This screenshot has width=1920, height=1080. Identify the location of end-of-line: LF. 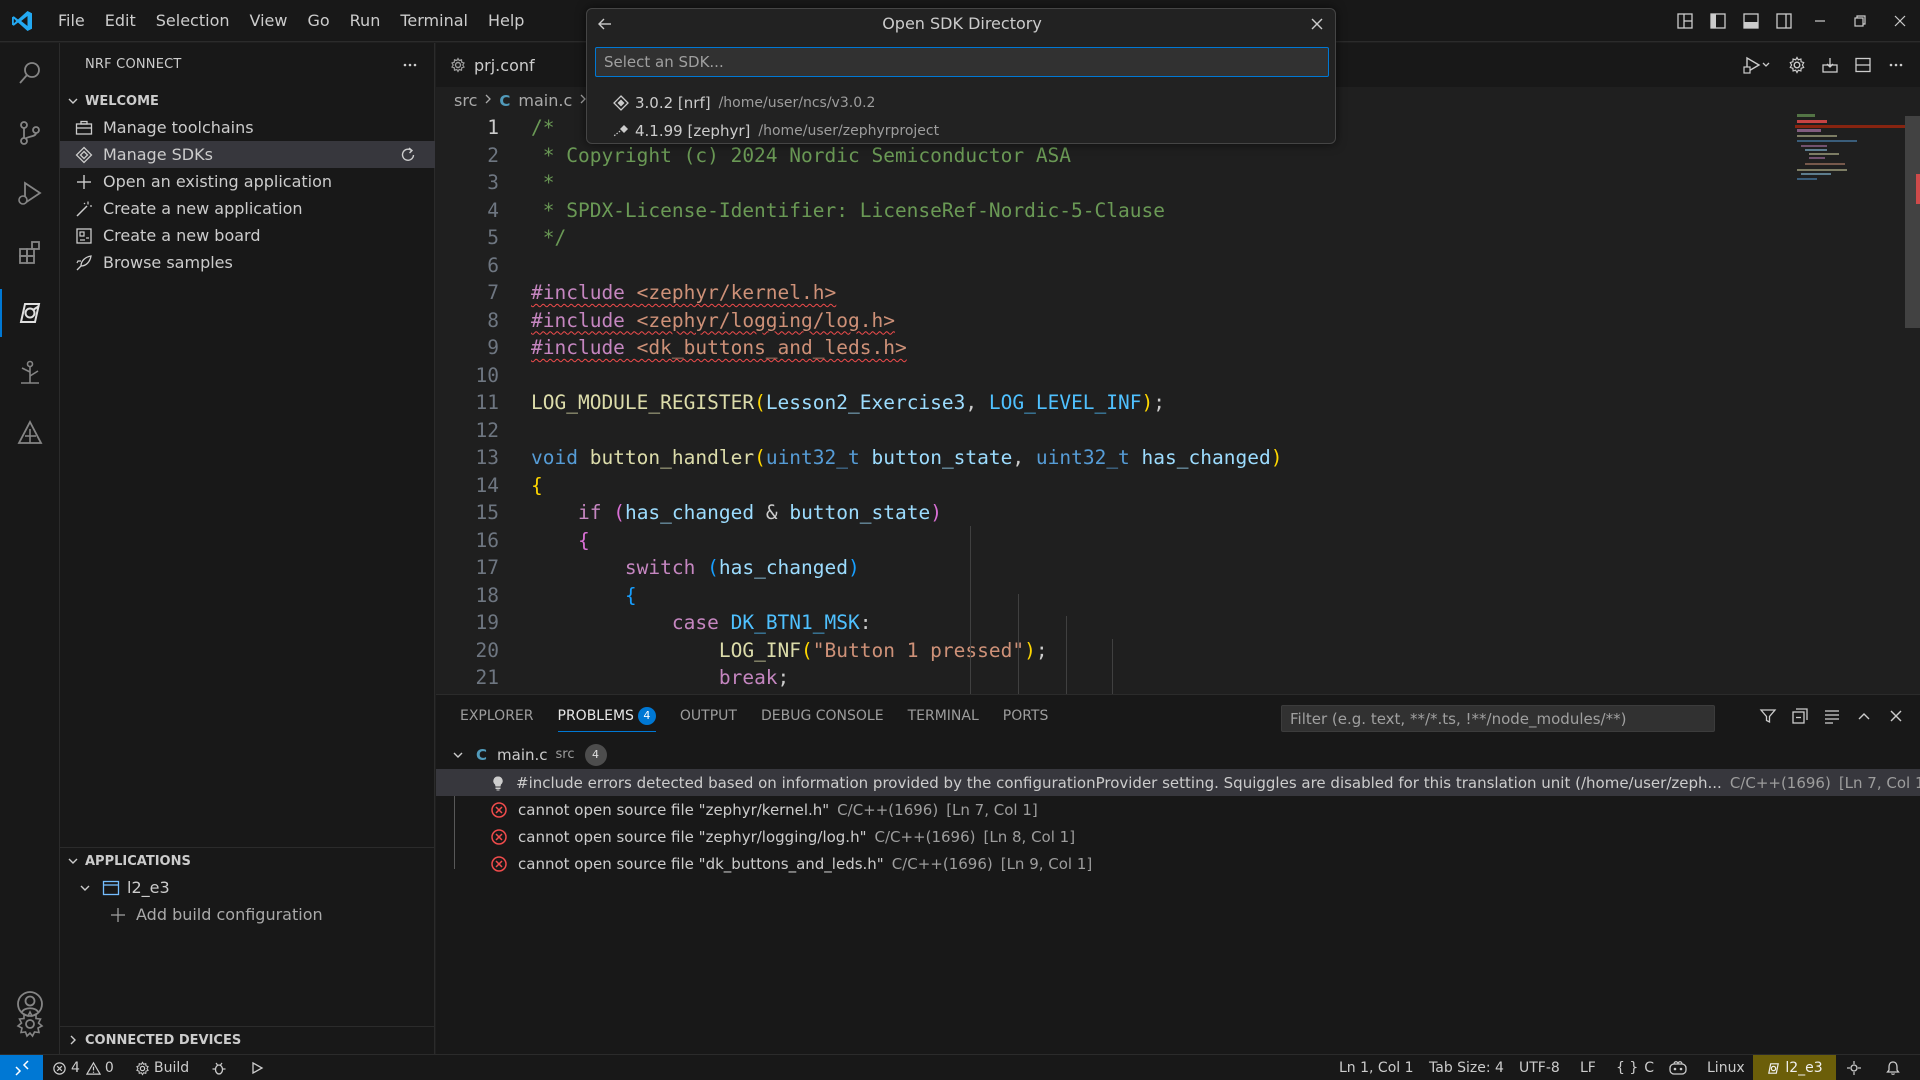
(1588, 1067).